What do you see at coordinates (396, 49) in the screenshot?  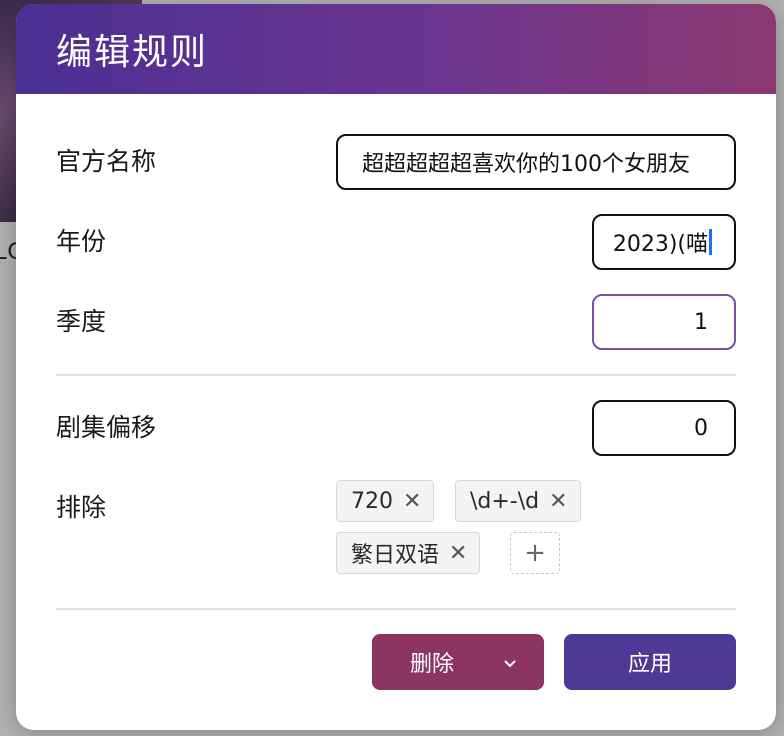 I see `dialog-header: 编辑规则` at bounding box center [396, 49].